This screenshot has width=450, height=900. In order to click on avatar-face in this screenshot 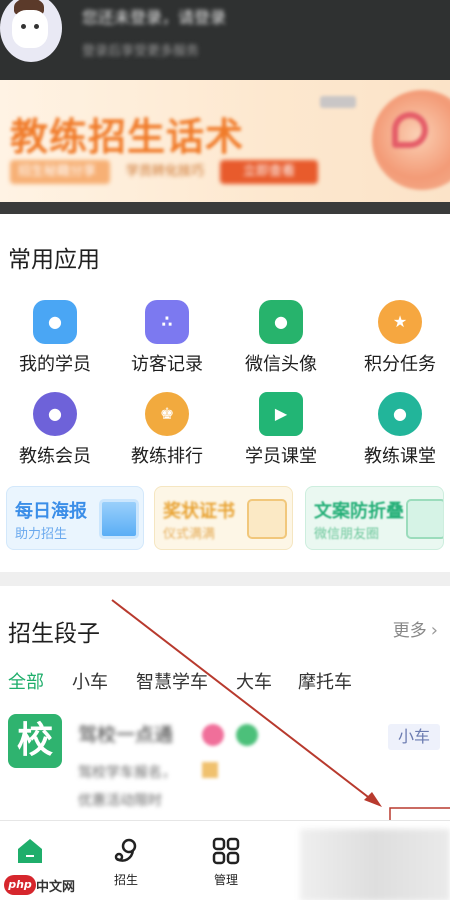, I will do `click(30, 29)`.